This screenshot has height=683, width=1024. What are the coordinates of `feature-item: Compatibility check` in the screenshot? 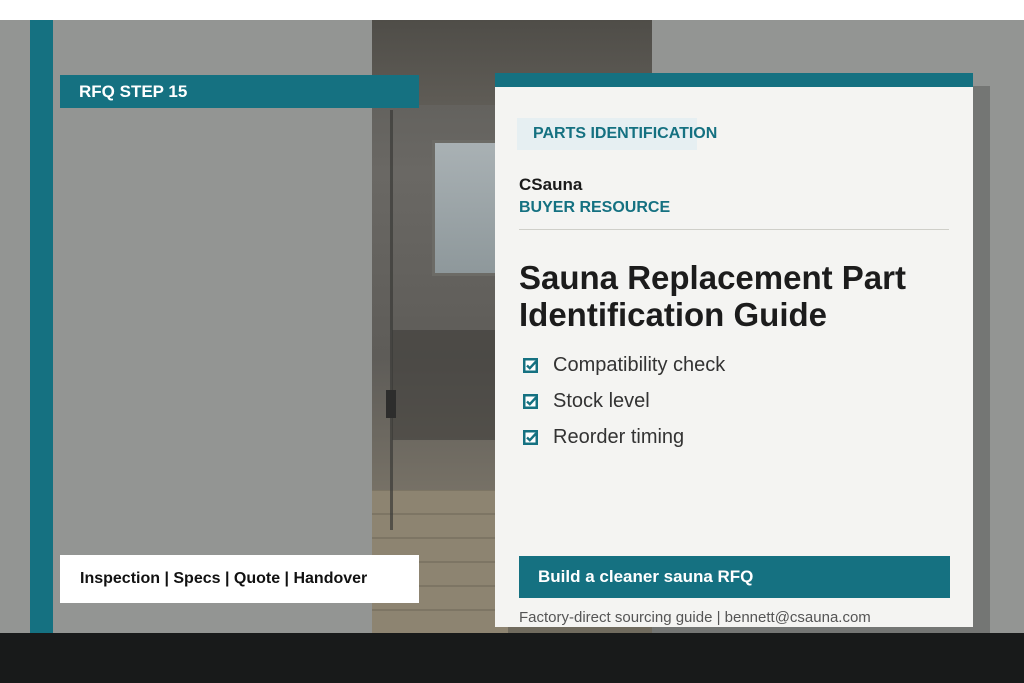 It's located at (623, 369).